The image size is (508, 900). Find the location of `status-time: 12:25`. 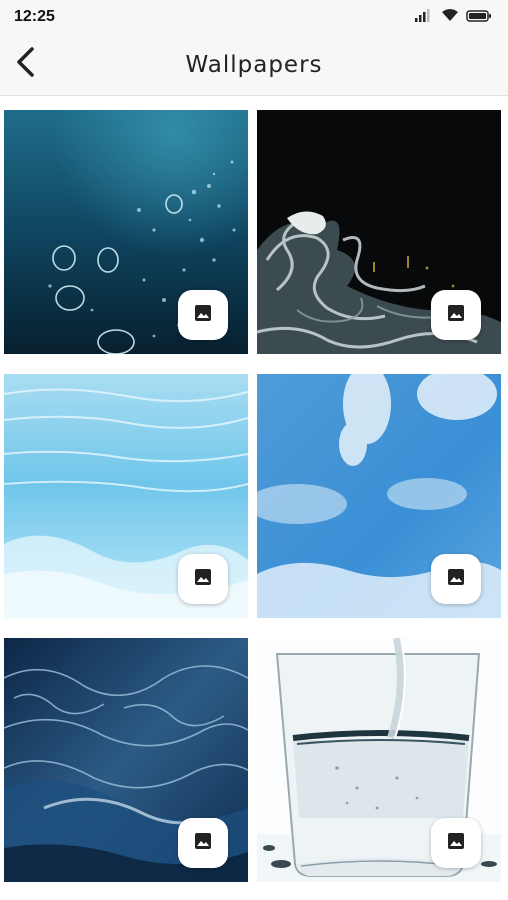

status-time: 12:25 is located at coordinates (34, 16).